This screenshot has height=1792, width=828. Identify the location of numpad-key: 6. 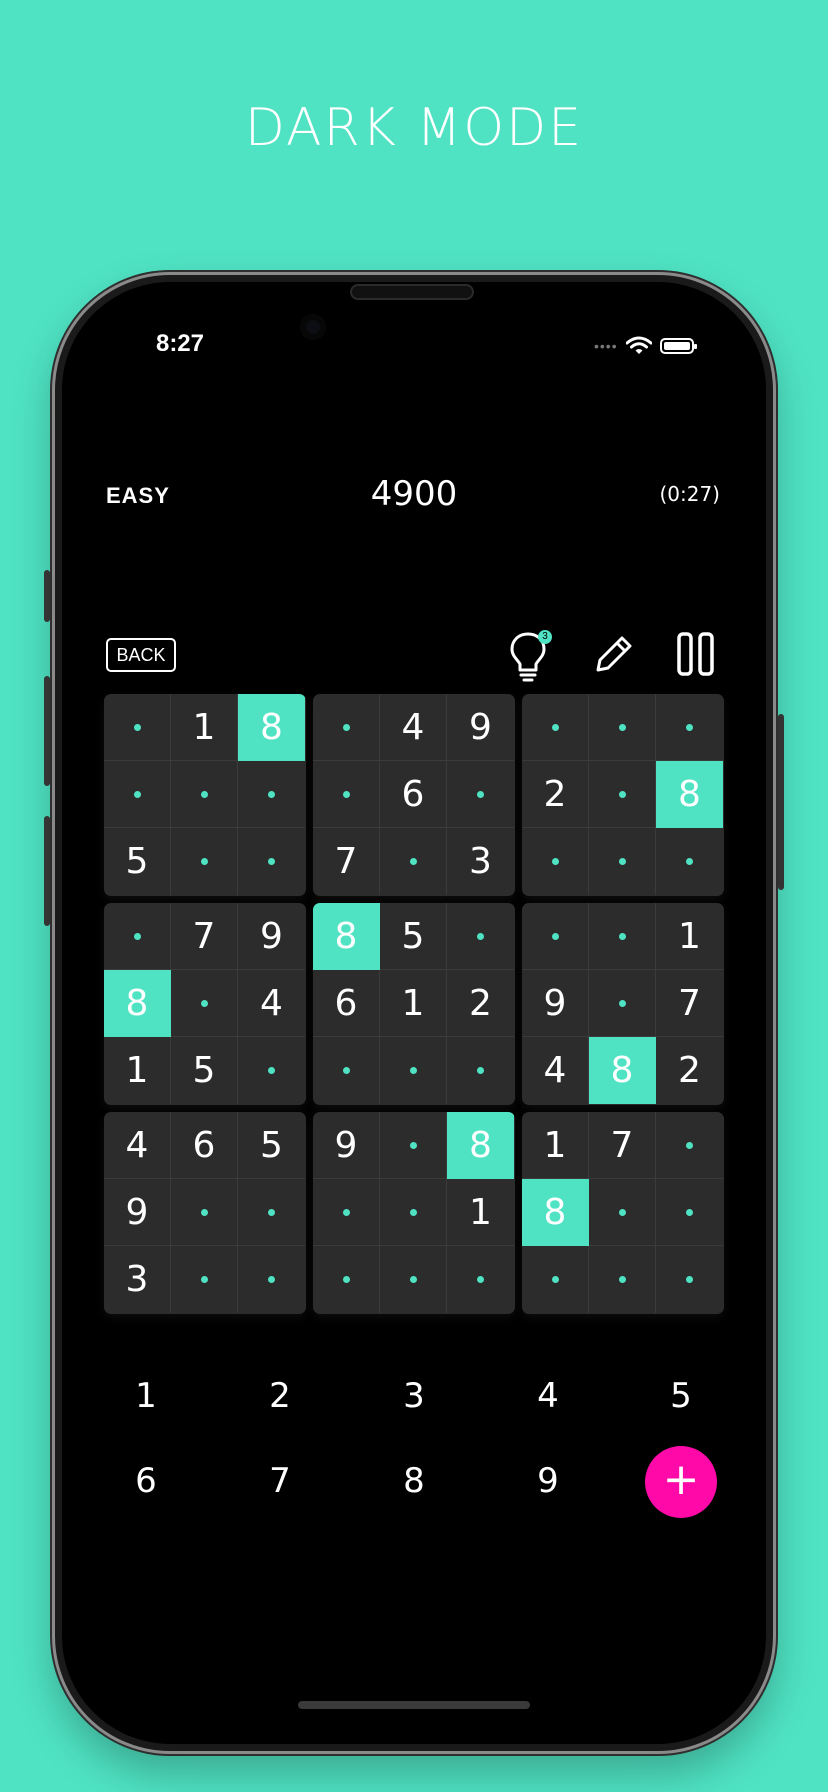
(146, 1481).